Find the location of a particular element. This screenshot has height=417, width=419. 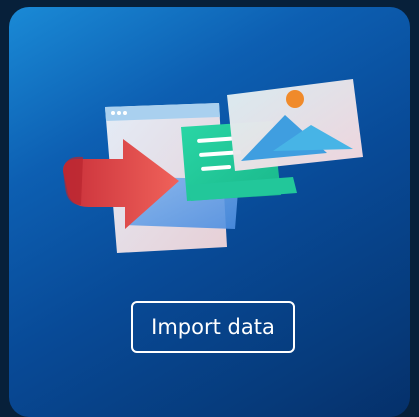

image-card-icon is located at coordinates (295, 125).